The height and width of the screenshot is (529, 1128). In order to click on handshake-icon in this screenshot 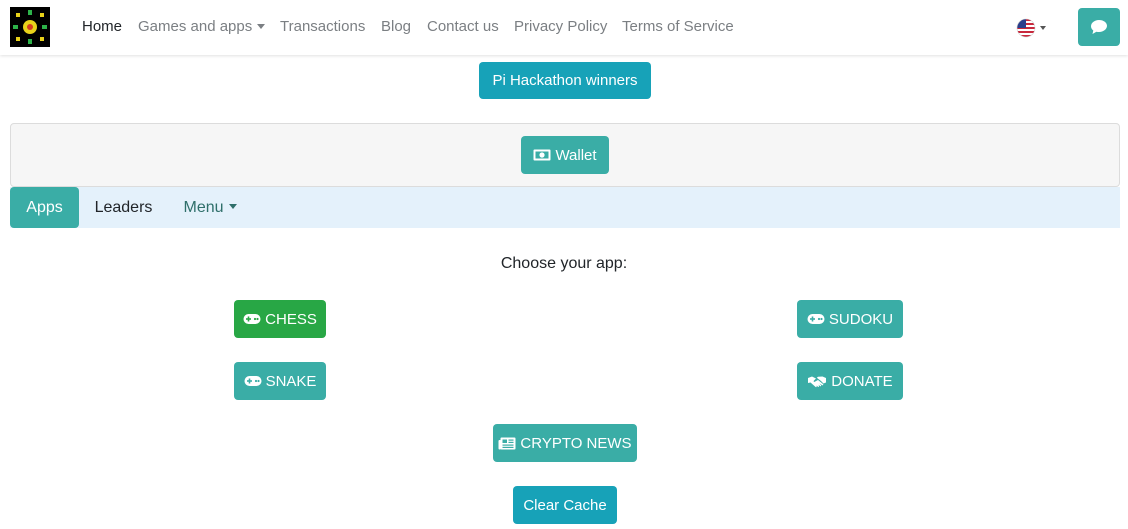, I will do `click(817, 381)`.